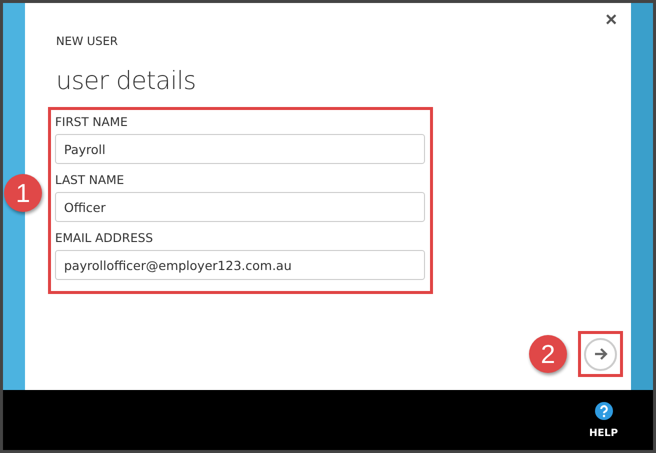 The width and height of the screenshot is (656, 453). What do you see at coordinates (87, 41) in the screenshot?
I see `dialog-overline: NEW USER` at bounding box center [87, 41].